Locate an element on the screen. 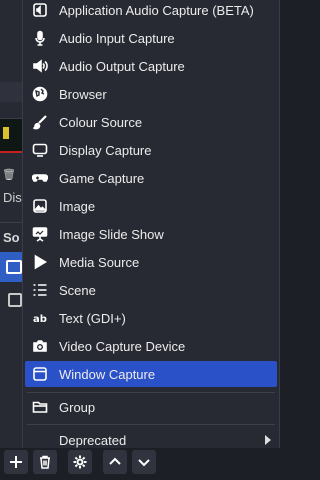 This screenshot has height=480, width=320. gear-icon is located at coordinates (80, 462).